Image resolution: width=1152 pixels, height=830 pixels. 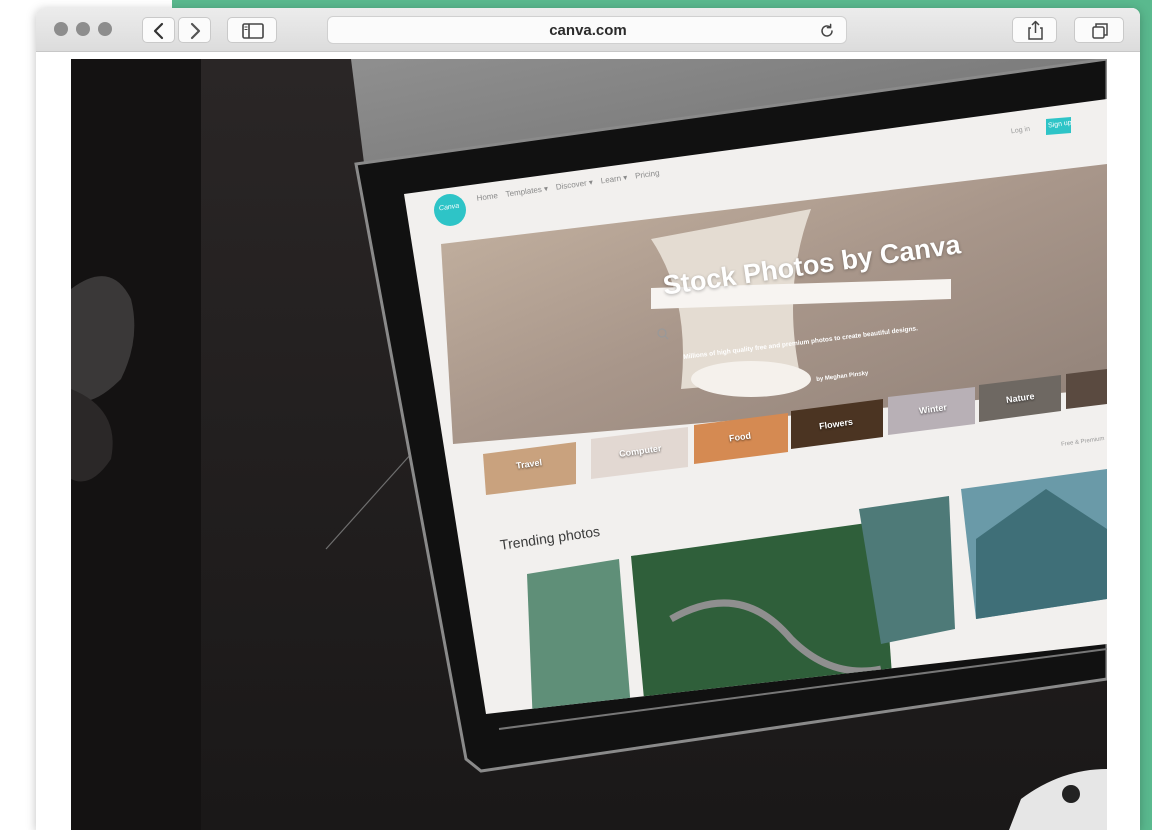 I want to click on tabs-icon, so click(x=1100, y=31).